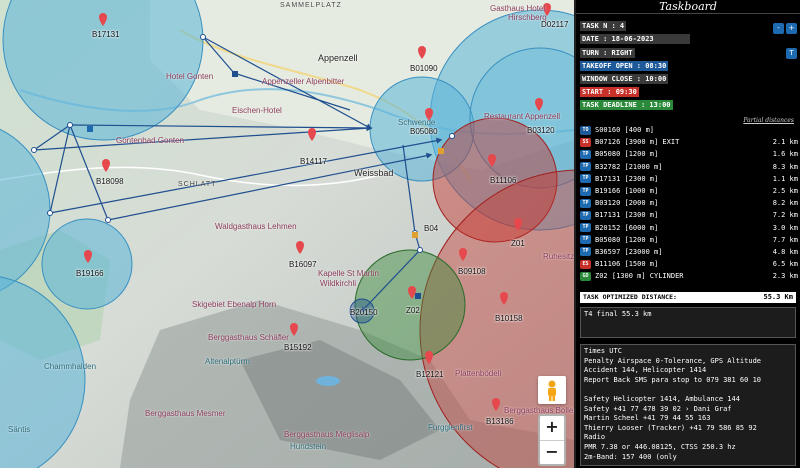  Describe the element at coordinates (689, 228) in the screenshot. I see `turnpoint-row: TP B20152 [6000 m] 3.0 km` at that location.